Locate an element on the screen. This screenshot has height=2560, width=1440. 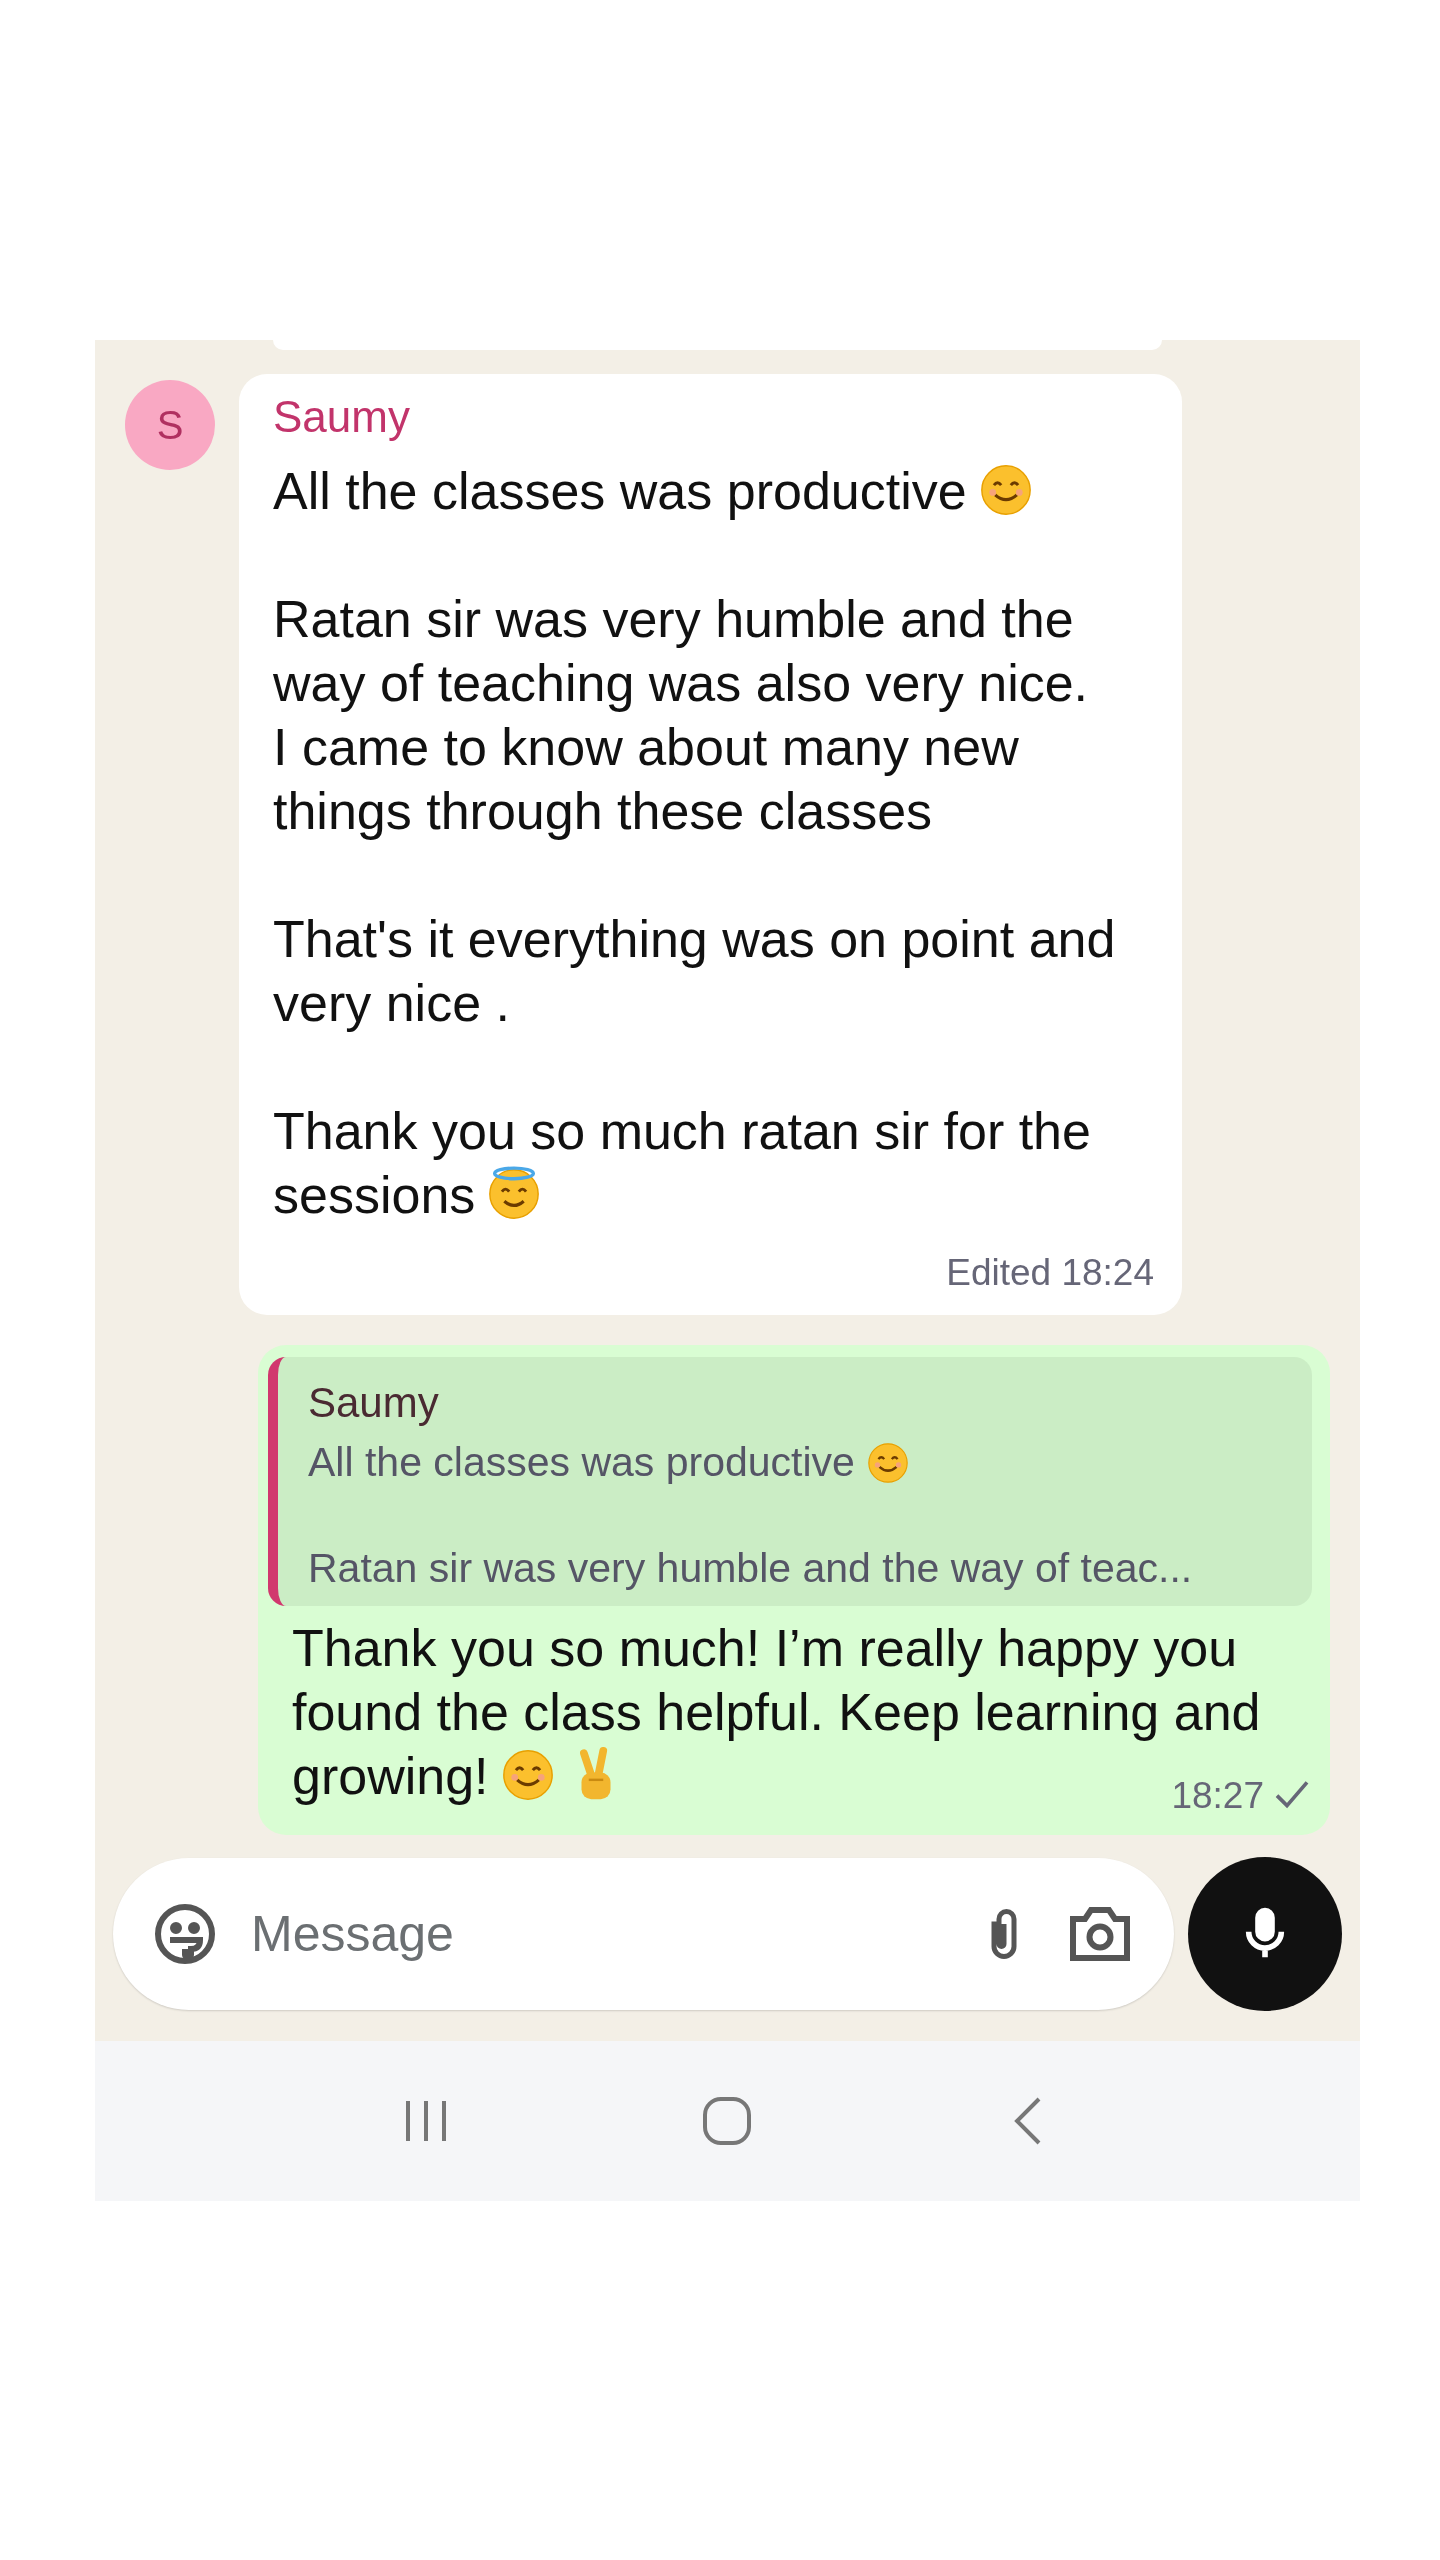
message-text: sessions is located at coordinates (374, 1195).